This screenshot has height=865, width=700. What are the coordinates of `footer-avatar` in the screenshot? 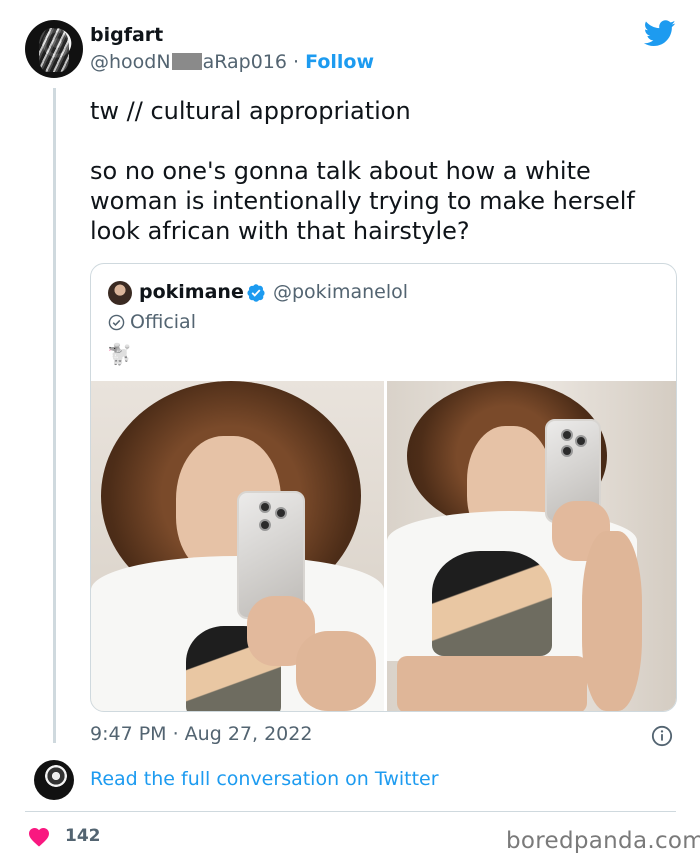 It's located at (54, 780).